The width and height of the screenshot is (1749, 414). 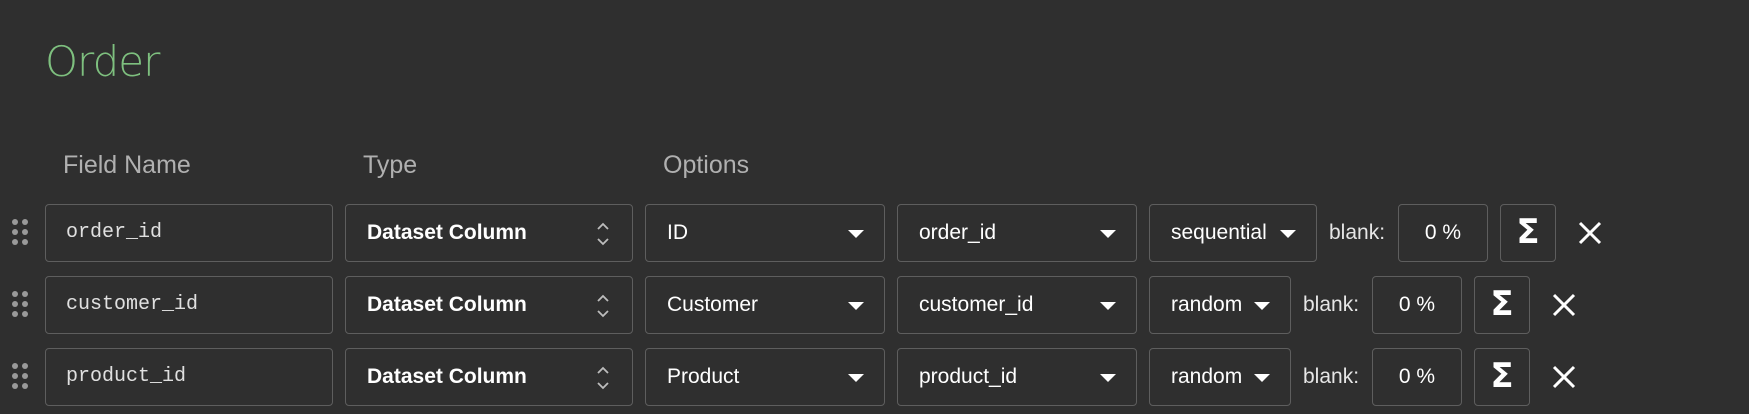 What do you see at coordinates (968, 376) in the screenshot?
I see `option-column-value: product_id` at bounding box center [968, 376].